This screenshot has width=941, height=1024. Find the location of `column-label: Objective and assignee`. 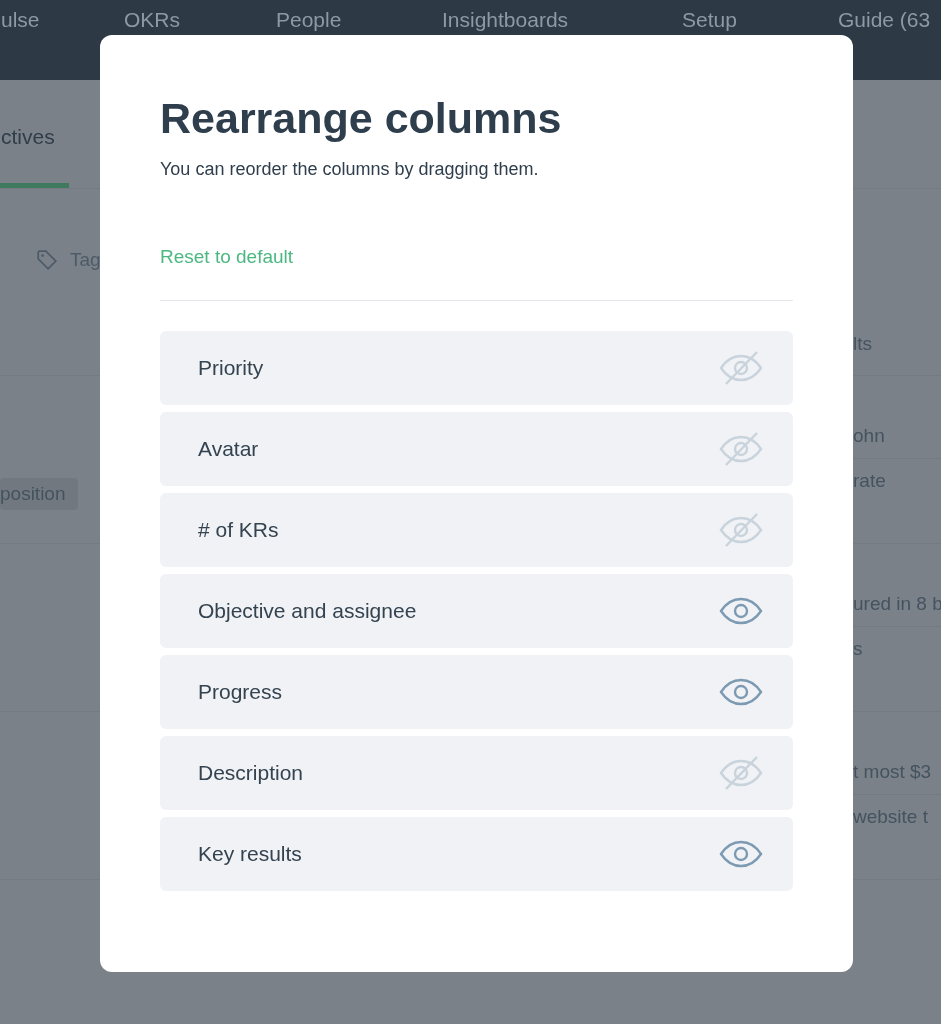

column-label: Objective and assignee is located at coordinates (307, 610).